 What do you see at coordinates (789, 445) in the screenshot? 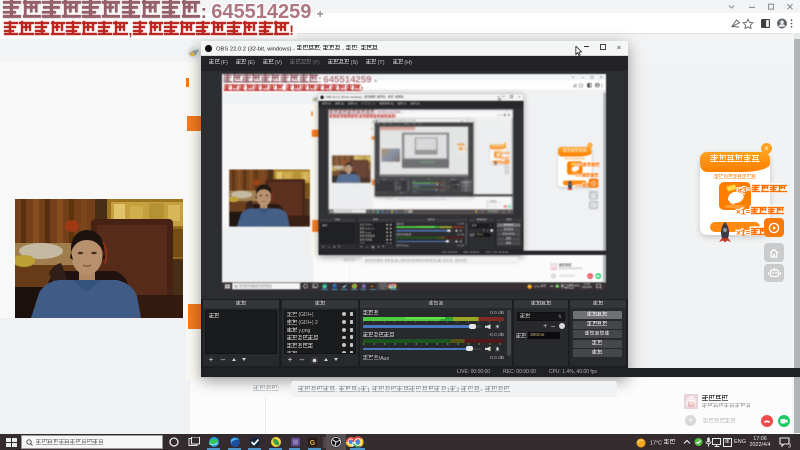
I see `svg-text: 3` at bounding box center [789, 445].